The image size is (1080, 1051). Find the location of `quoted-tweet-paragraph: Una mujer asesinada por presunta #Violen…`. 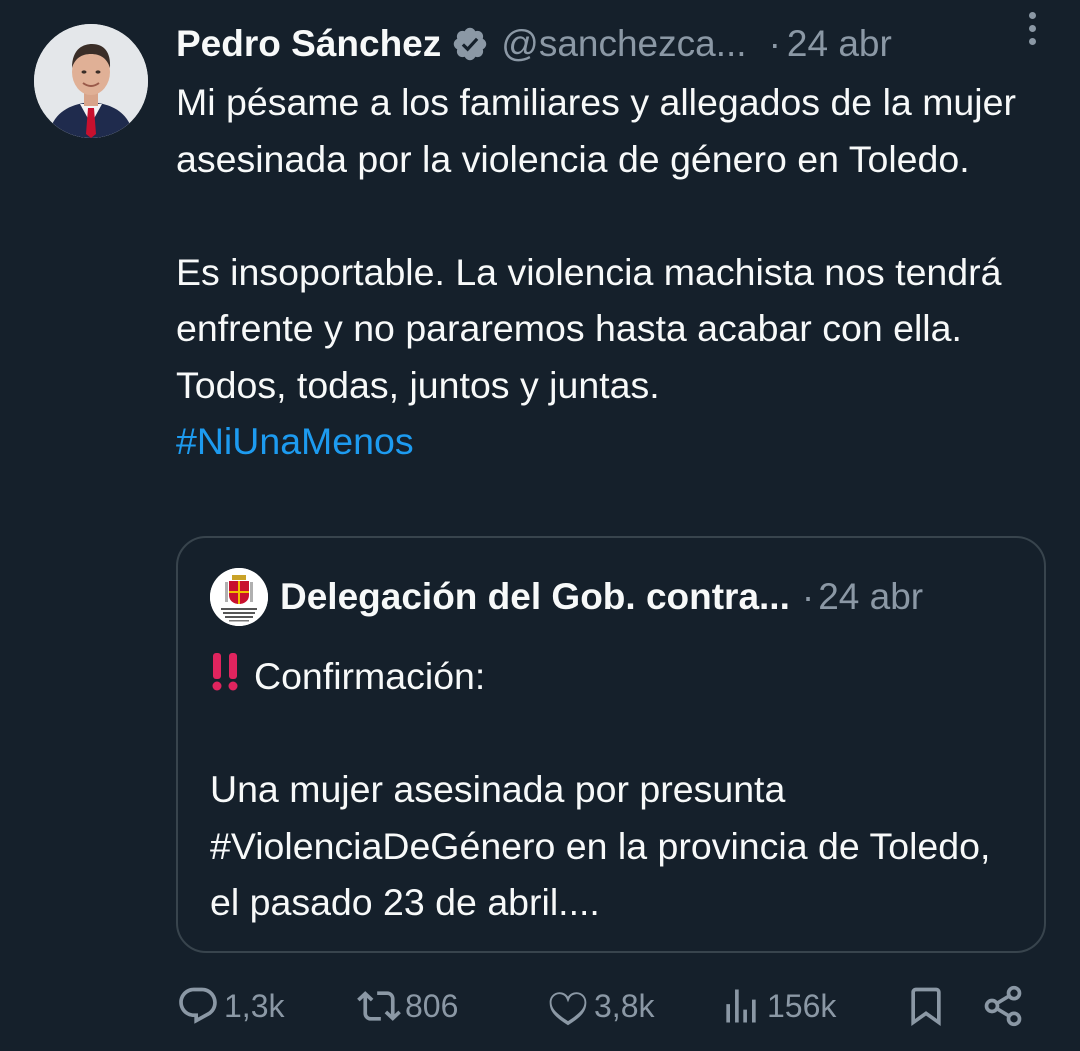

quoted-tweet-paragraph: Una mujer asesinada por presunta #Violen… is located at coordinates (600, 845).